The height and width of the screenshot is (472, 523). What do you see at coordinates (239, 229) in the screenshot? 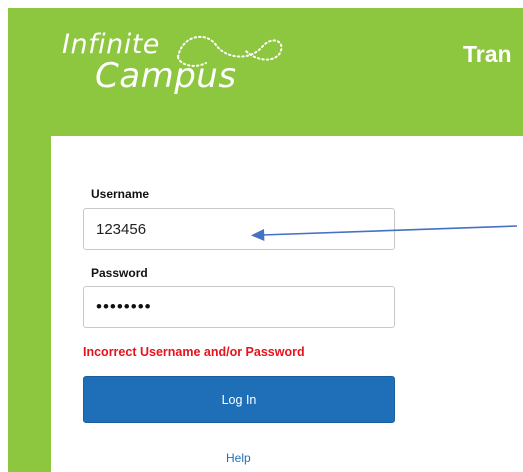
I see `username-input: 123456` at bounding box center [239, 229].